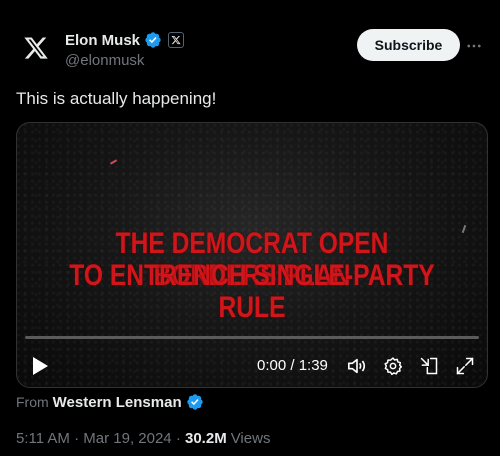  I want to click on tweet-meta: 5:11 AM · Mar 19, 2024 · 30.2M Views, so click(143, 438).